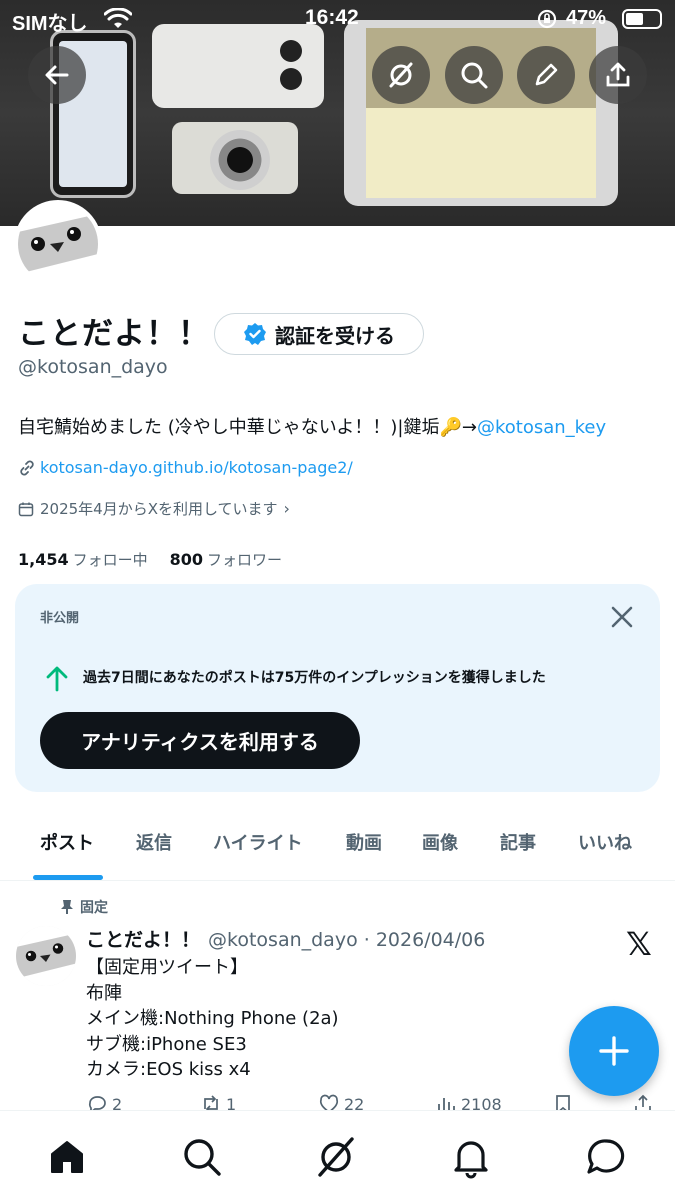  I want to click on bell-icon, so click(471, 1160).